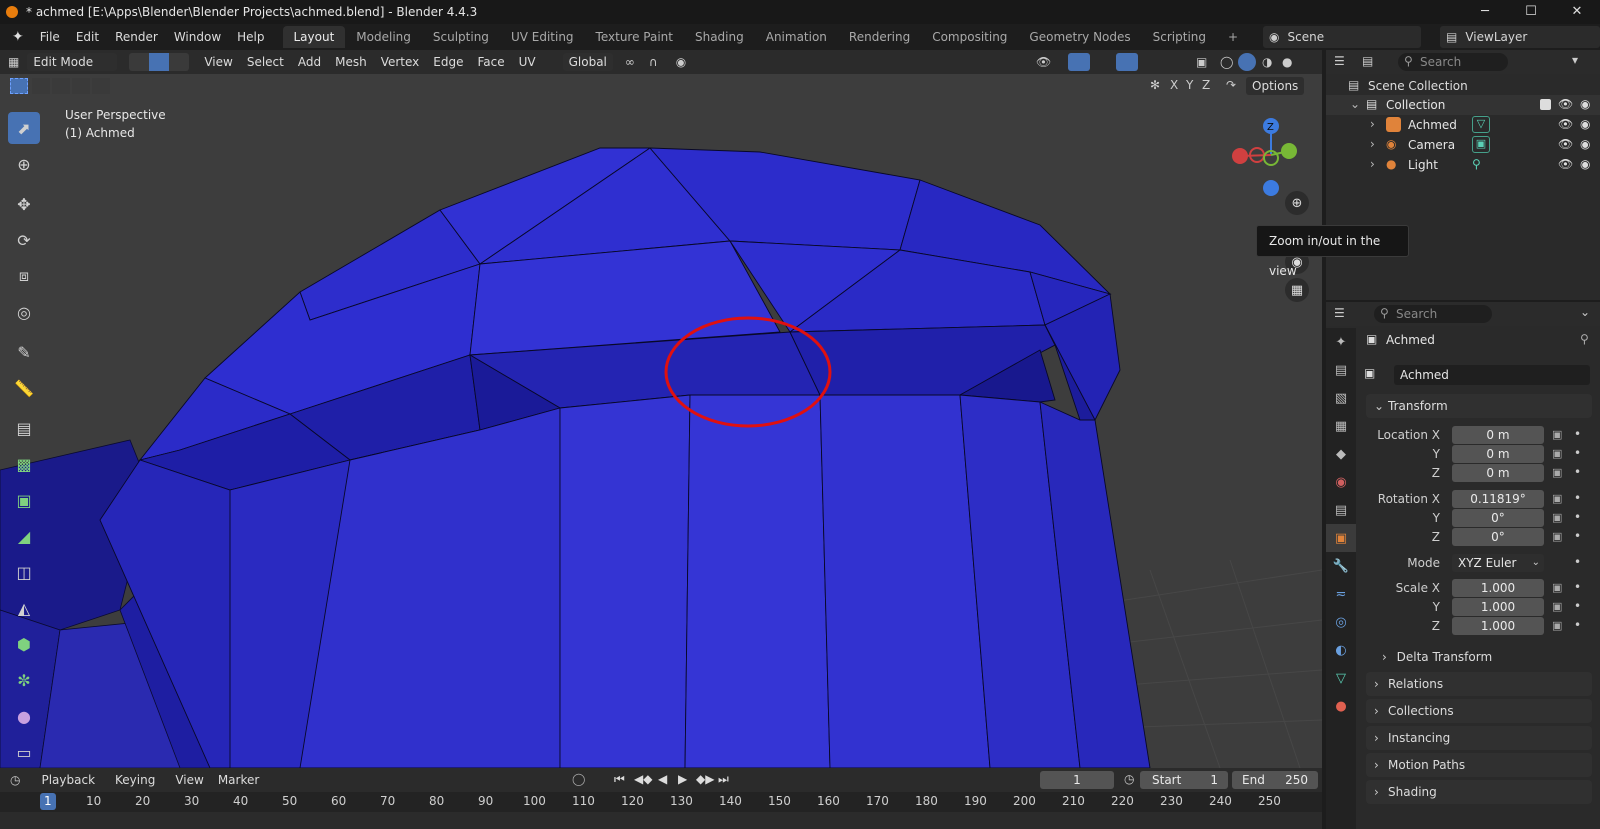  What do you see at coordinates (24, 276) in the screenshot?
I see `scale-tool: ⧈` at bounding box center [24, 276].